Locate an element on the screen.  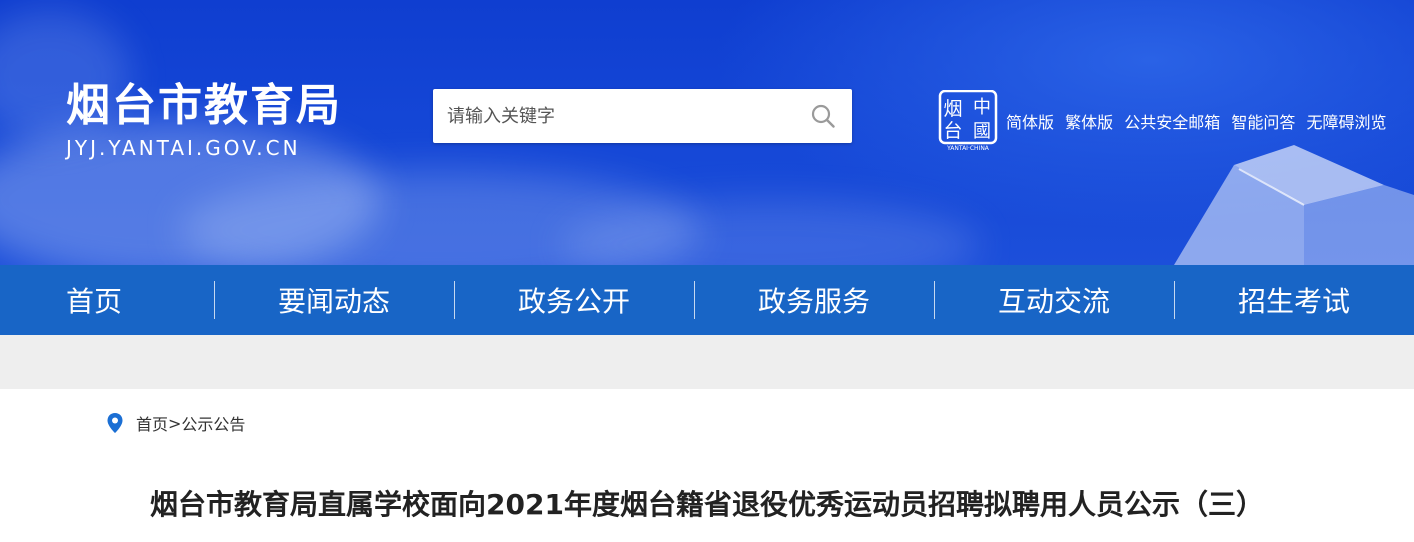
nav-item-services: 政务服务 is located at coordinates (814, 300).